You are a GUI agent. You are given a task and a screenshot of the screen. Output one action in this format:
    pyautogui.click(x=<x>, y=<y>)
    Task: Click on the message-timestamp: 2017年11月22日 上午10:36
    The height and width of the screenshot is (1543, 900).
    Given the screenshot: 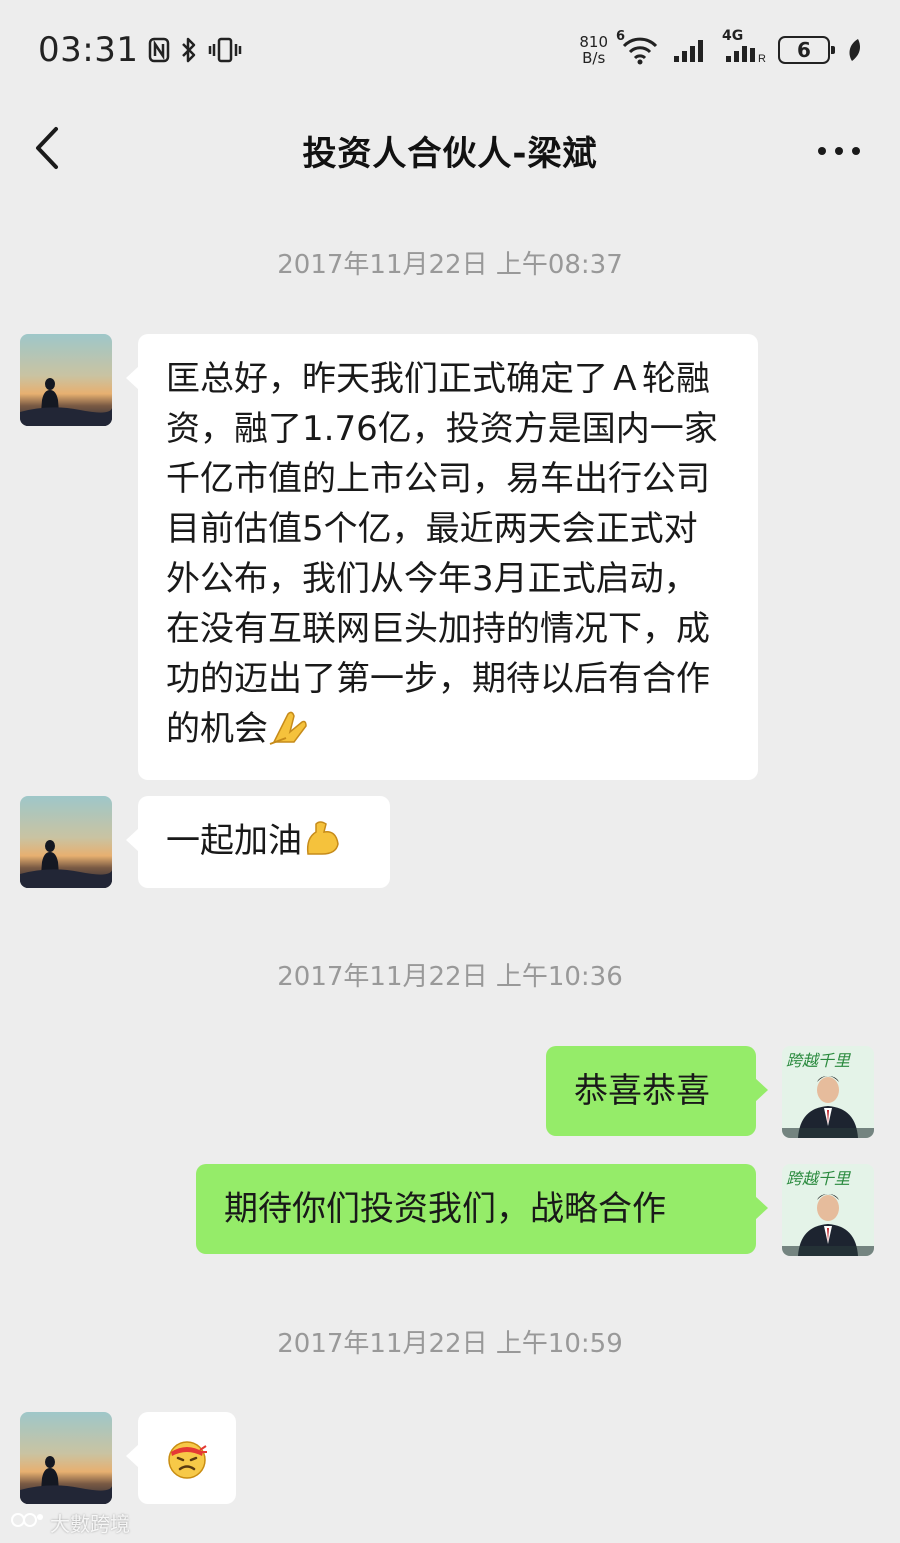 What is the action you would take?
    pyautogui.click(x=450, y=977)
    